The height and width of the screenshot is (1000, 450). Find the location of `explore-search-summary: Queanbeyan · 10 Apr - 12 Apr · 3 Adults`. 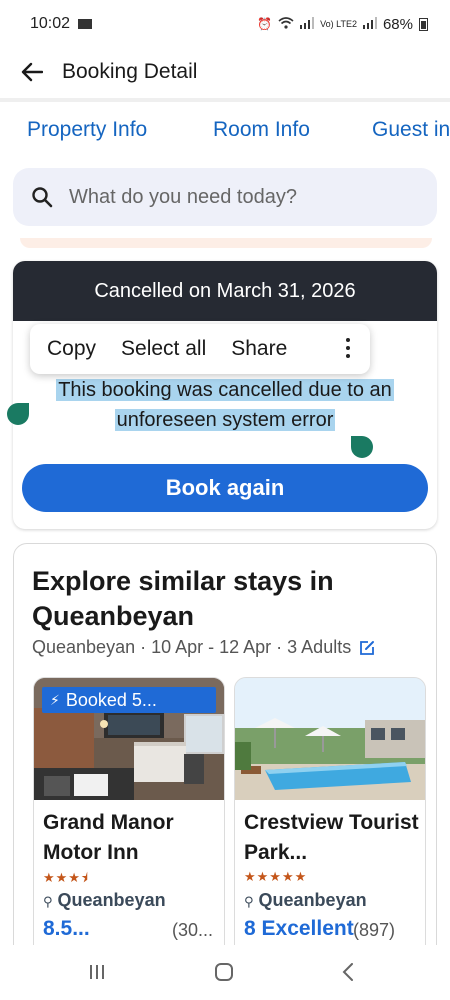

explore-search-summary: Queanbeyan · 10 Apr - 12 Apr · 3 Adults is located at coordinates (192, 647).